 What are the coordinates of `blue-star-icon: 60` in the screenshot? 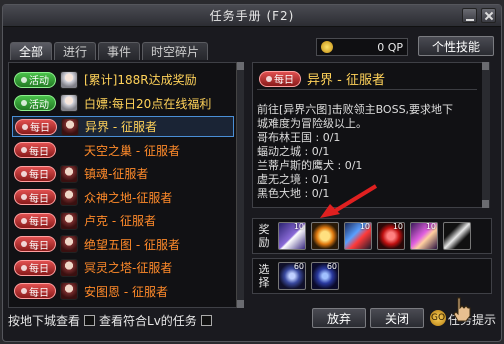 It's located at (292, 276).